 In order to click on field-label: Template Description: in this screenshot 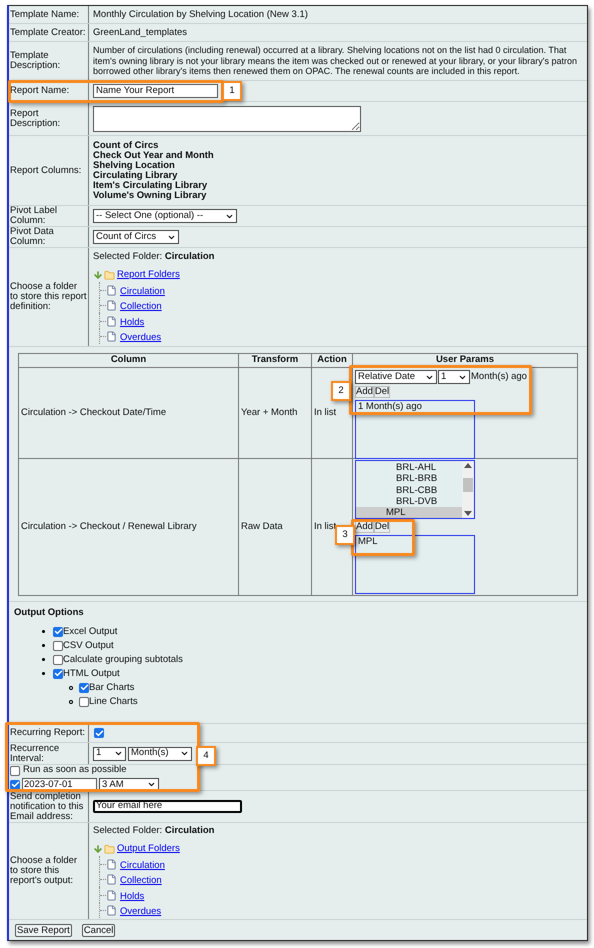, I will do `click(36, 61)`.